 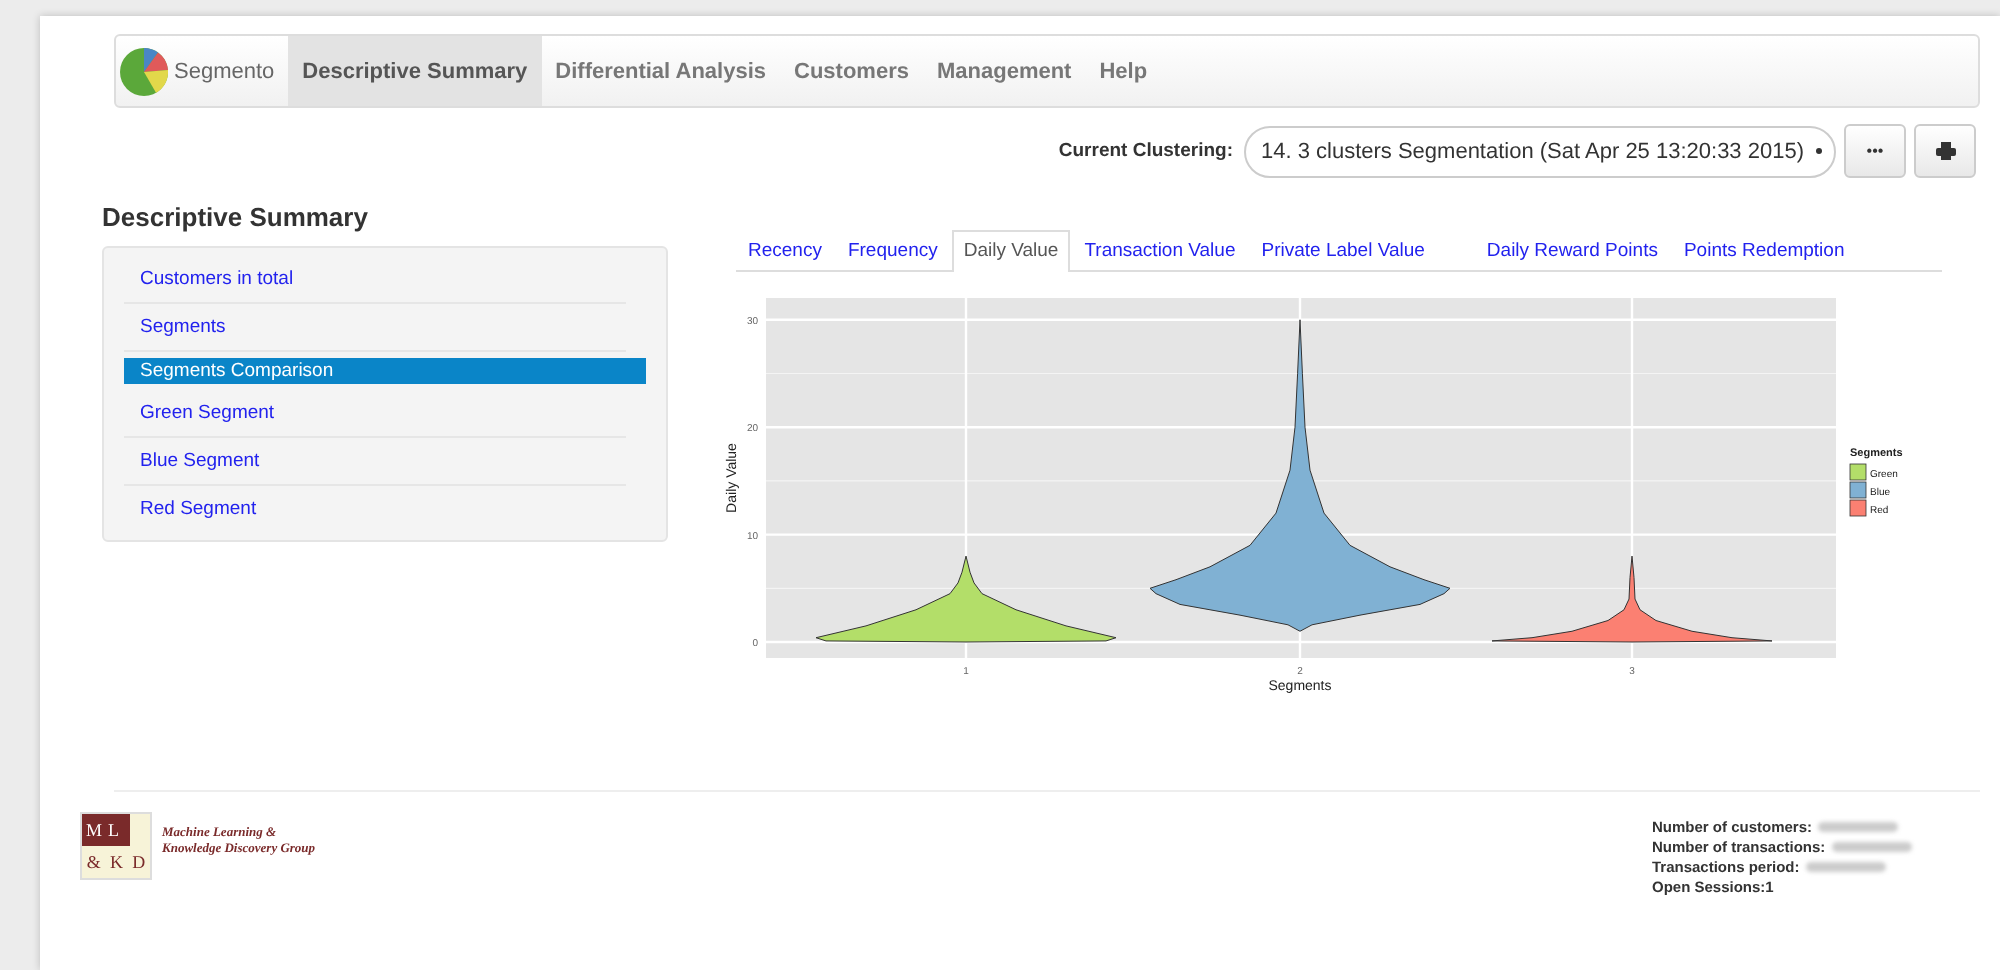 What do you see at coordinates (375, 328) in the screenshot?
I see `sidebar-item: Segments` at bounding box center [375, 328].